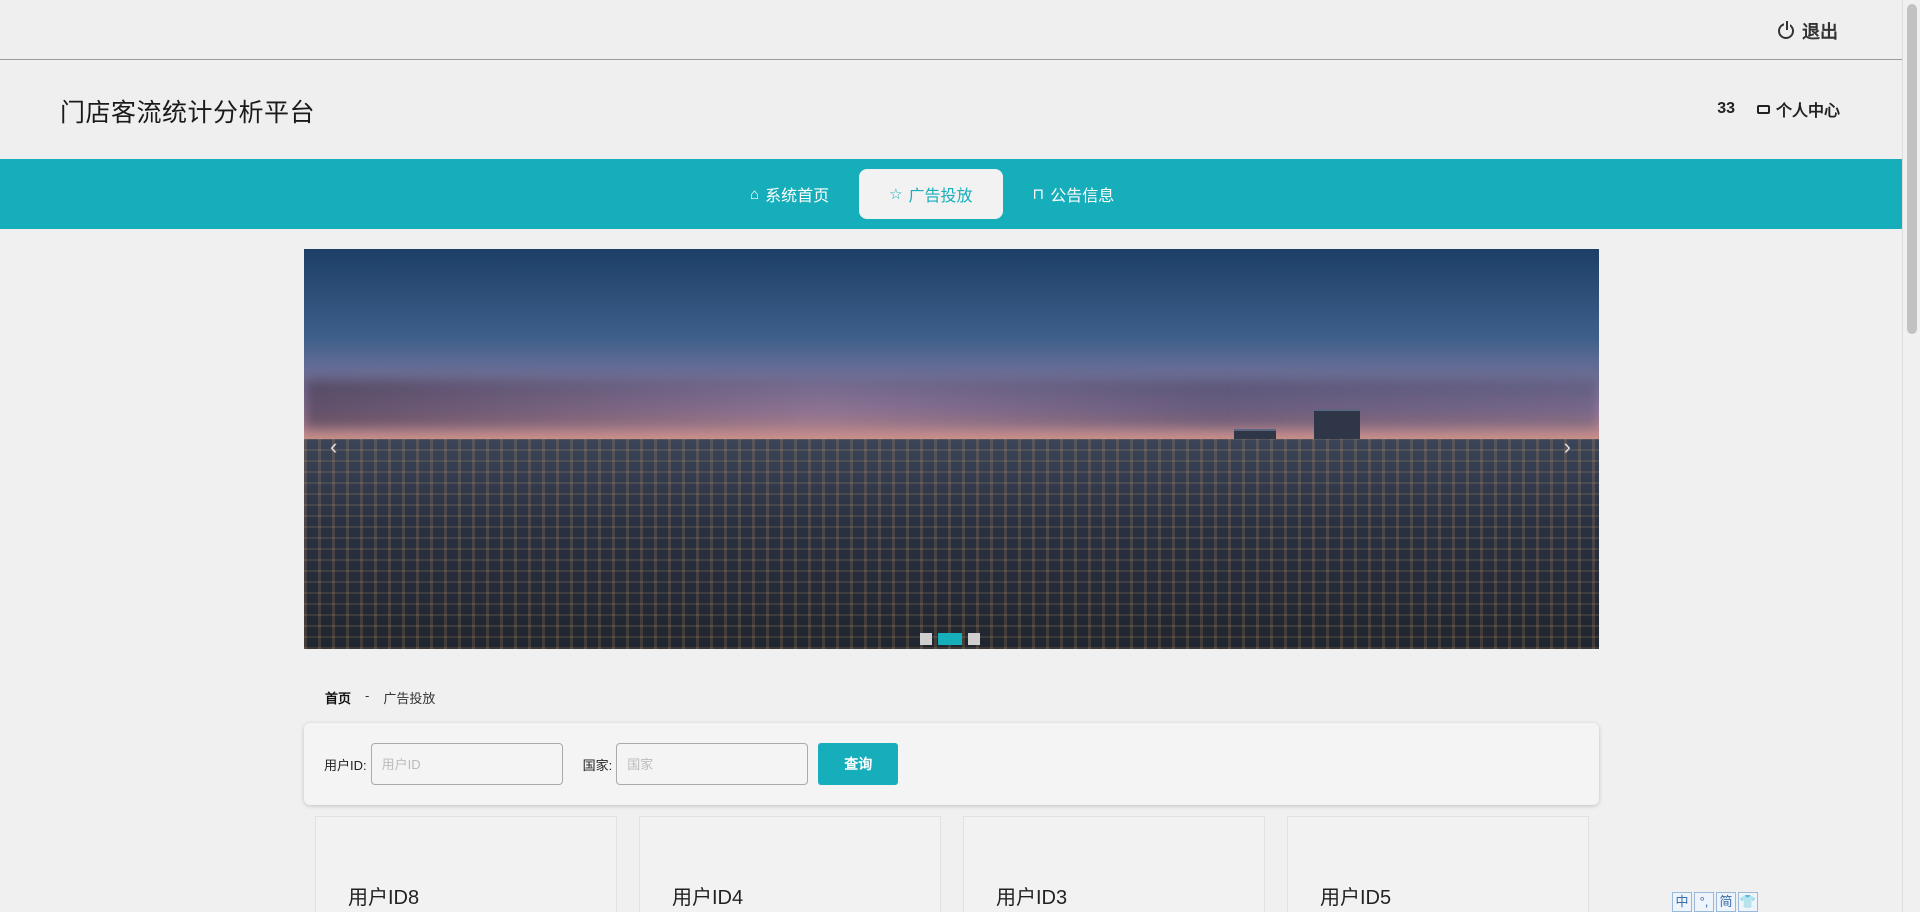 The width and height of the screenshot is (1920, 912). I want to click on ad-card: 用户ID8, so click(466, 864).